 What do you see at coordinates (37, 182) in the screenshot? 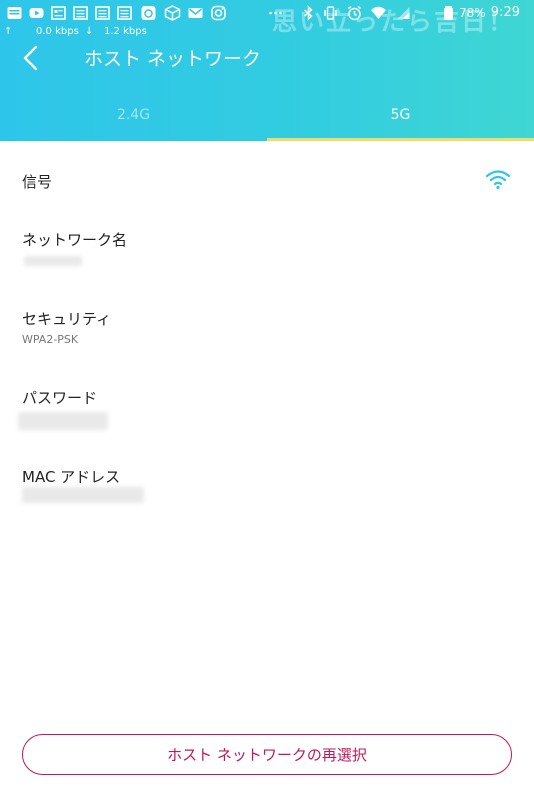
I see `signal-label: 信号` at bounding box center [37, 182].